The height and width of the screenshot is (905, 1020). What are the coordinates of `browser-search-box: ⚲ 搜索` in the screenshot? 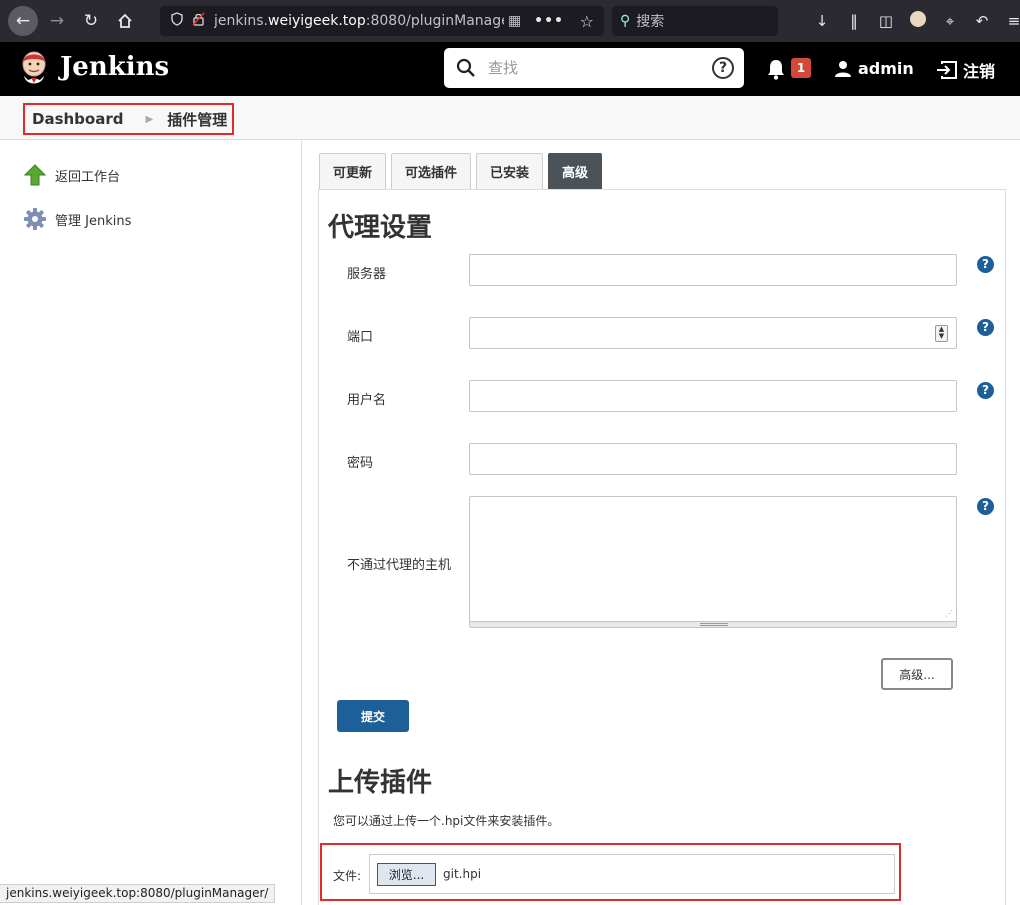 It's located at (695, 21).